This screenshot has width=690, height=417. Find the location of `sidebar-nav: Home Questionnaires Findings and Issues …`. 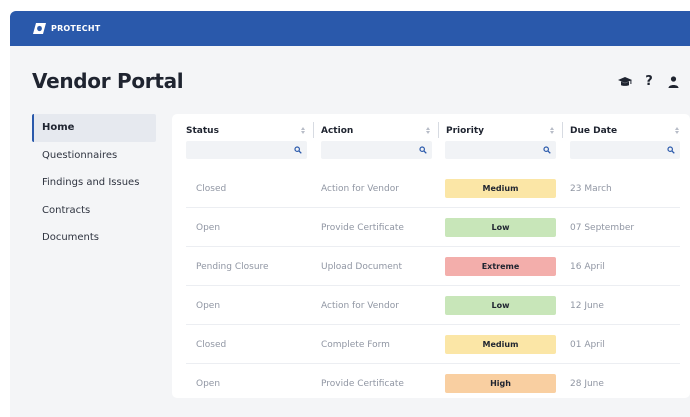

sidebar-nav: Home Questionnaires Findings and Issues … is located at coordinates (94, 183).